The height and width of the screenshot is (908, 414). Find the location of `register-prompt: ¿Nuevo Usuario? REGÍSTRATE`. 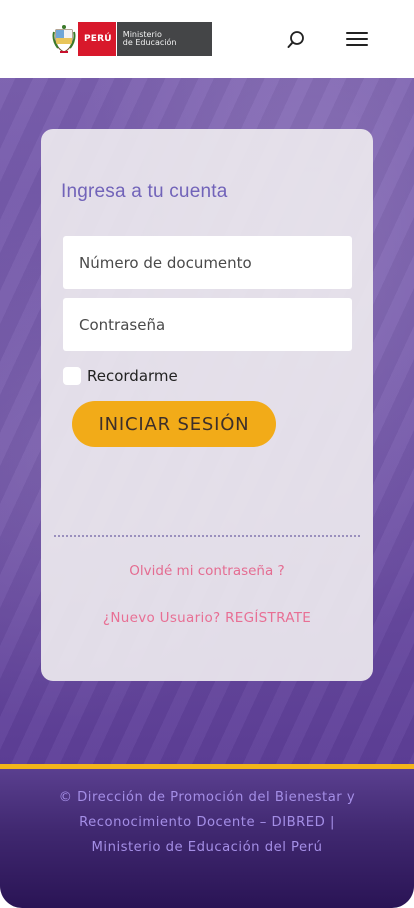

register-prompt: ¿Nuevo Usuario? REGÍSTRATE is located at coordinates (207, 618).